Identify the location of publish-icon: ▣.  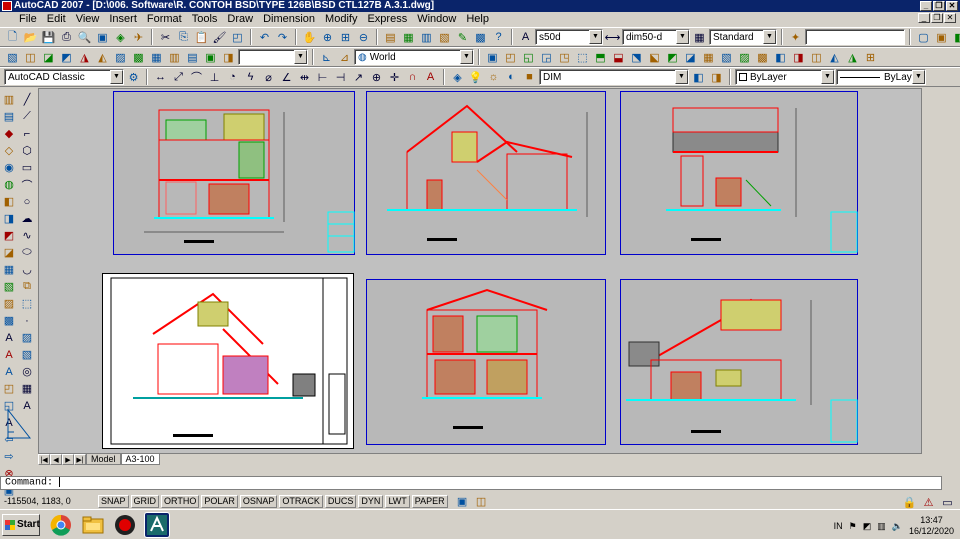
(102, 37).